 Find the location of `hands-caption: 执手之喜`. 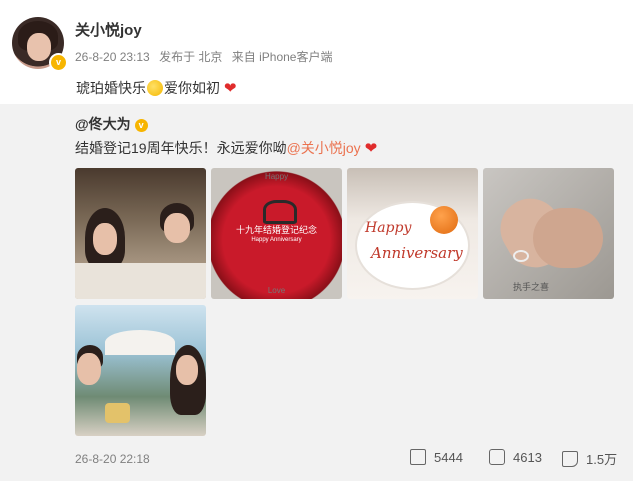

hands-caption: 执手之喜 is located at coordinates (531, 287).